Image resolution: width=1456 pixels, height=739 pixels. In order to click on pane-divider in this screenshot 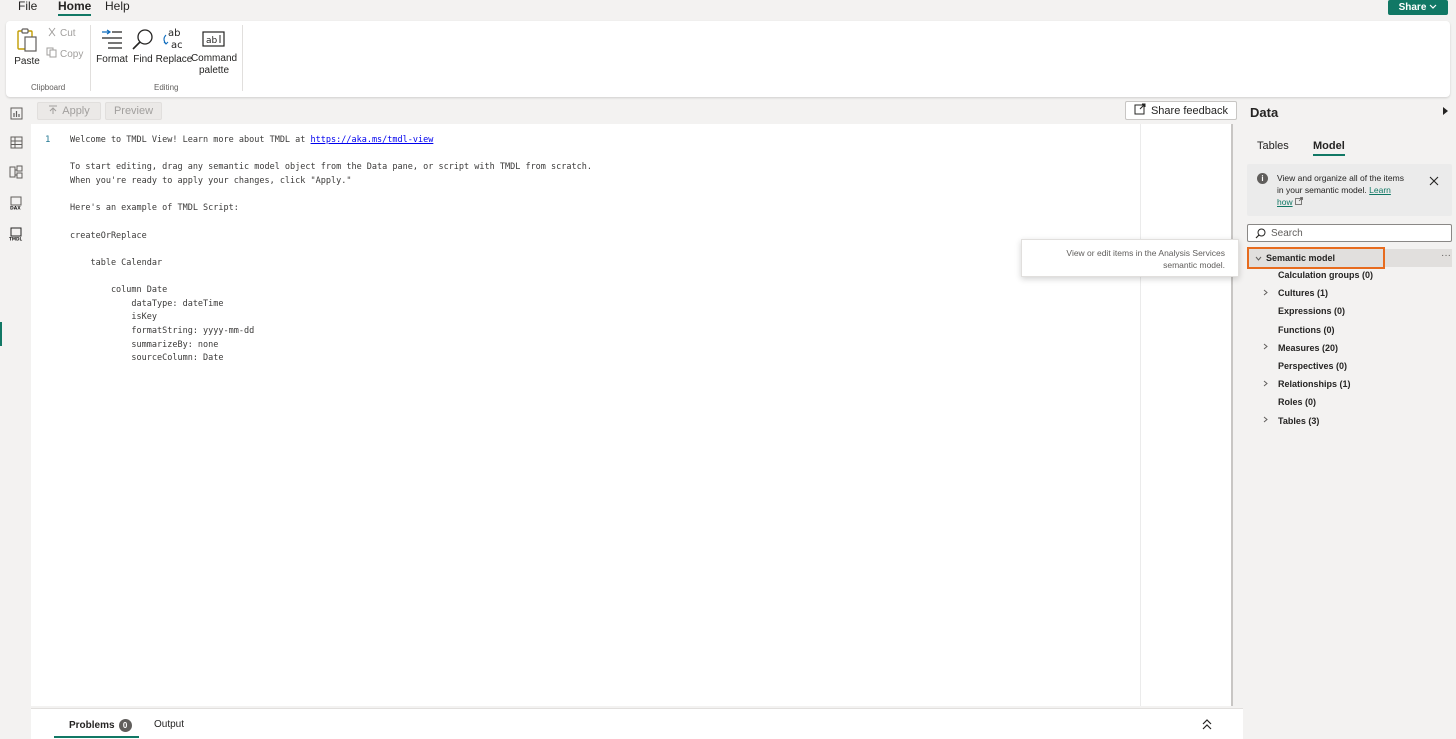, I will do `click(1232, 415)`.